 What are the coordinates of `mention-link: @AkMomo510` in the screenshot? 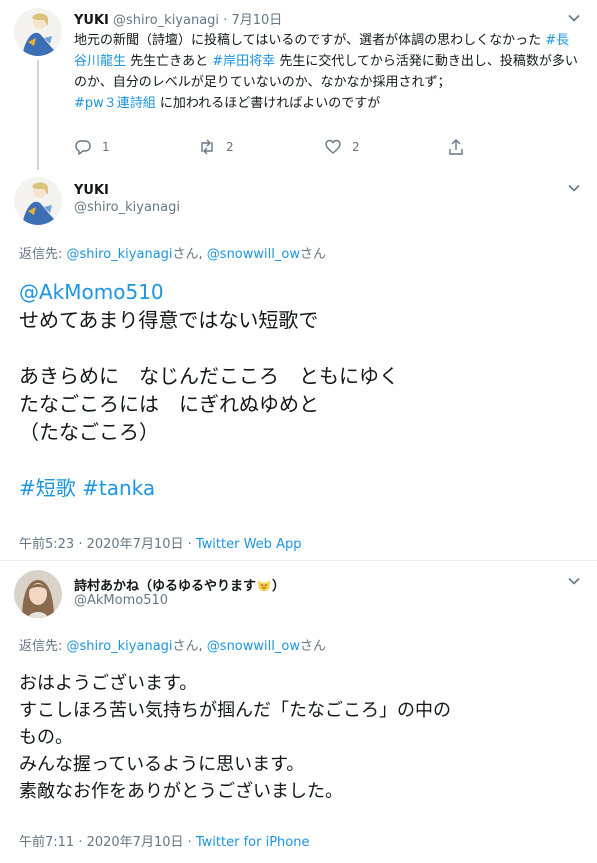 It's located at (299, 292).